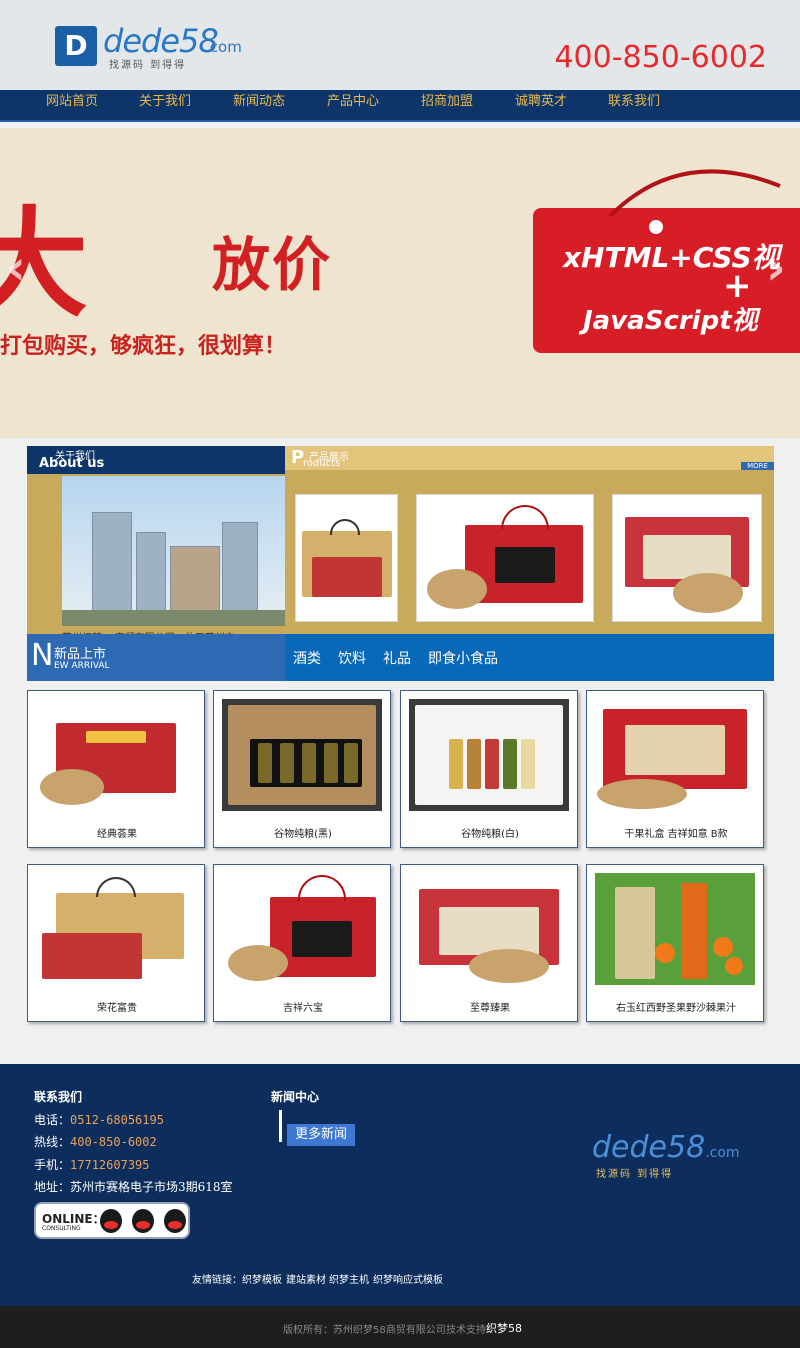 The image size is (800, 1348). I want to click on nav-products: 产品中心, so click(353, 106).